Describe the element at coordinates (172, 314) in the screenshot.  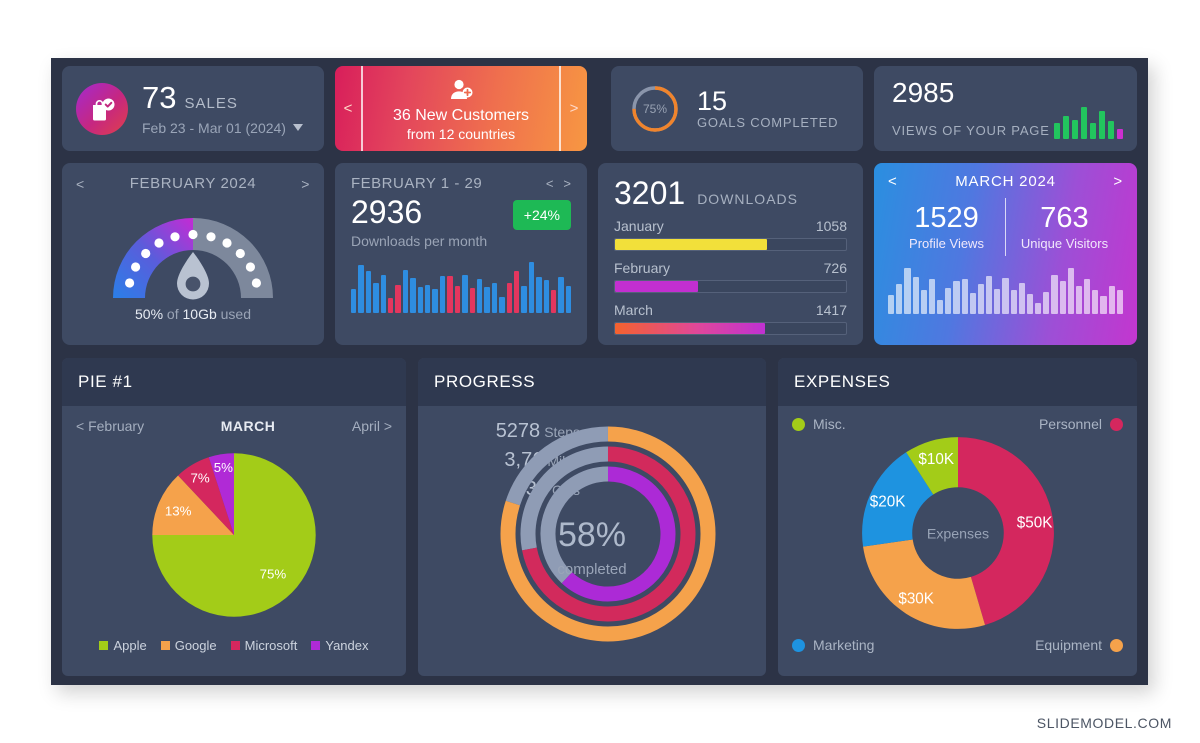
I see `gauge-of: of` at that location.